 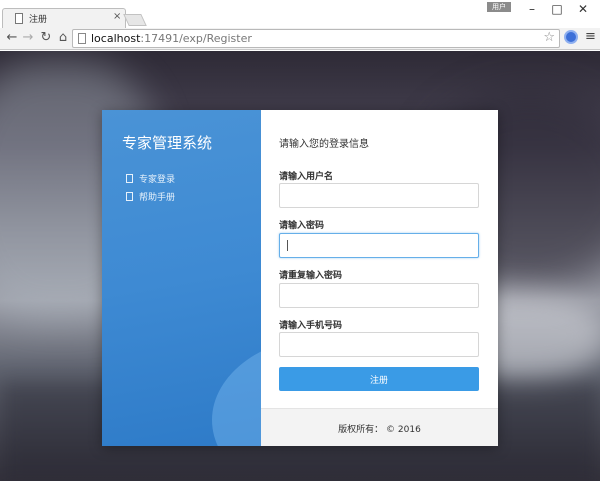 I want to click on card-footer: 版权所有： © 2016, so click(x=379, y=427).